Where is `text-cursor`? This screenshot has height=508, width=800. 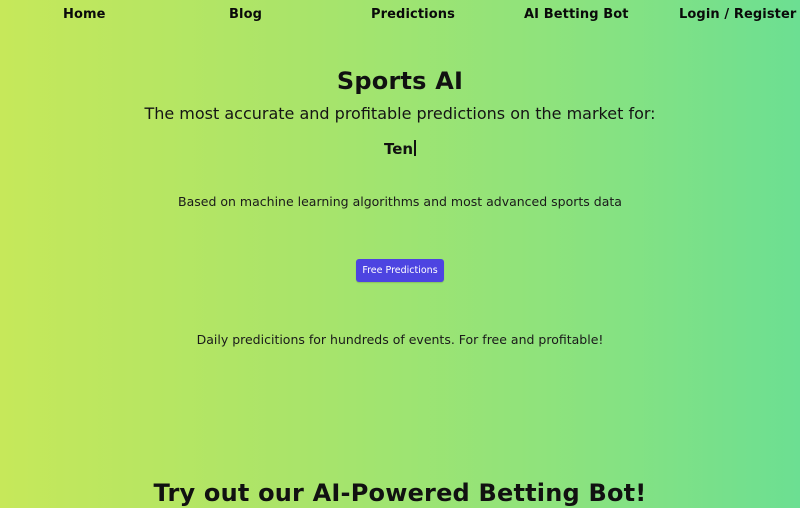 text-cursor is located at coordinates (415, 148).